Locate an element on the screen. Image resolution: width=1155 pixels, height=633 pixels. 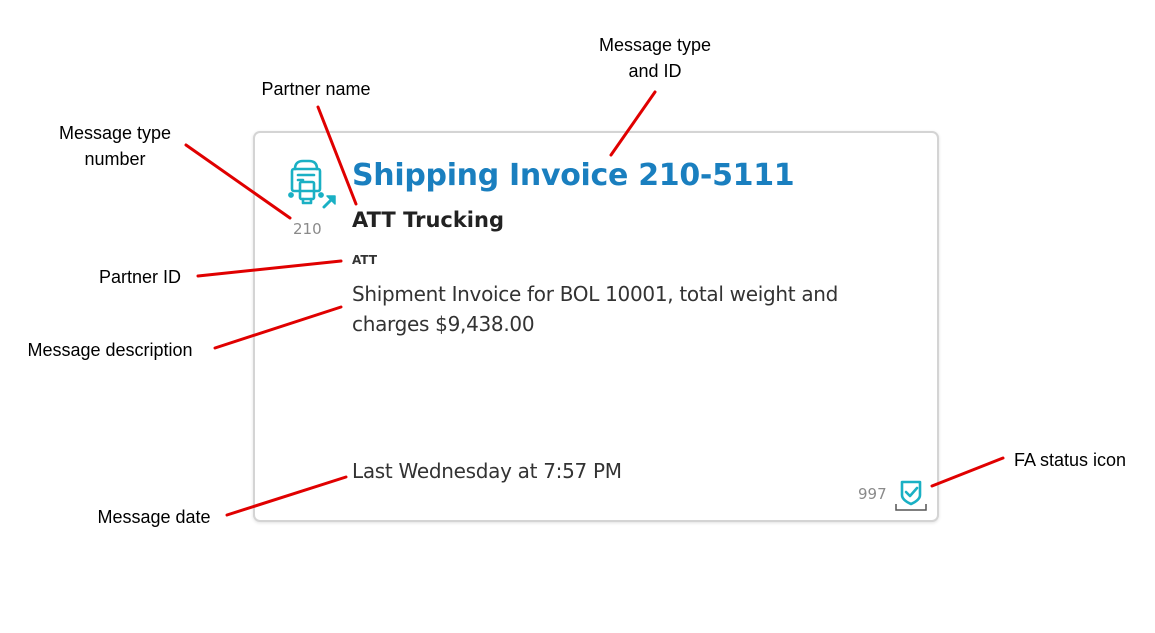
message-date: Last Wednesday at 7:57 PM is located at coordinates (487, 471).